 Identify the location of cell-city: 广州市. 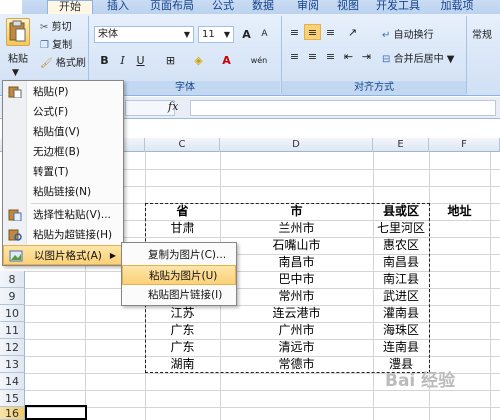
(296, 330).